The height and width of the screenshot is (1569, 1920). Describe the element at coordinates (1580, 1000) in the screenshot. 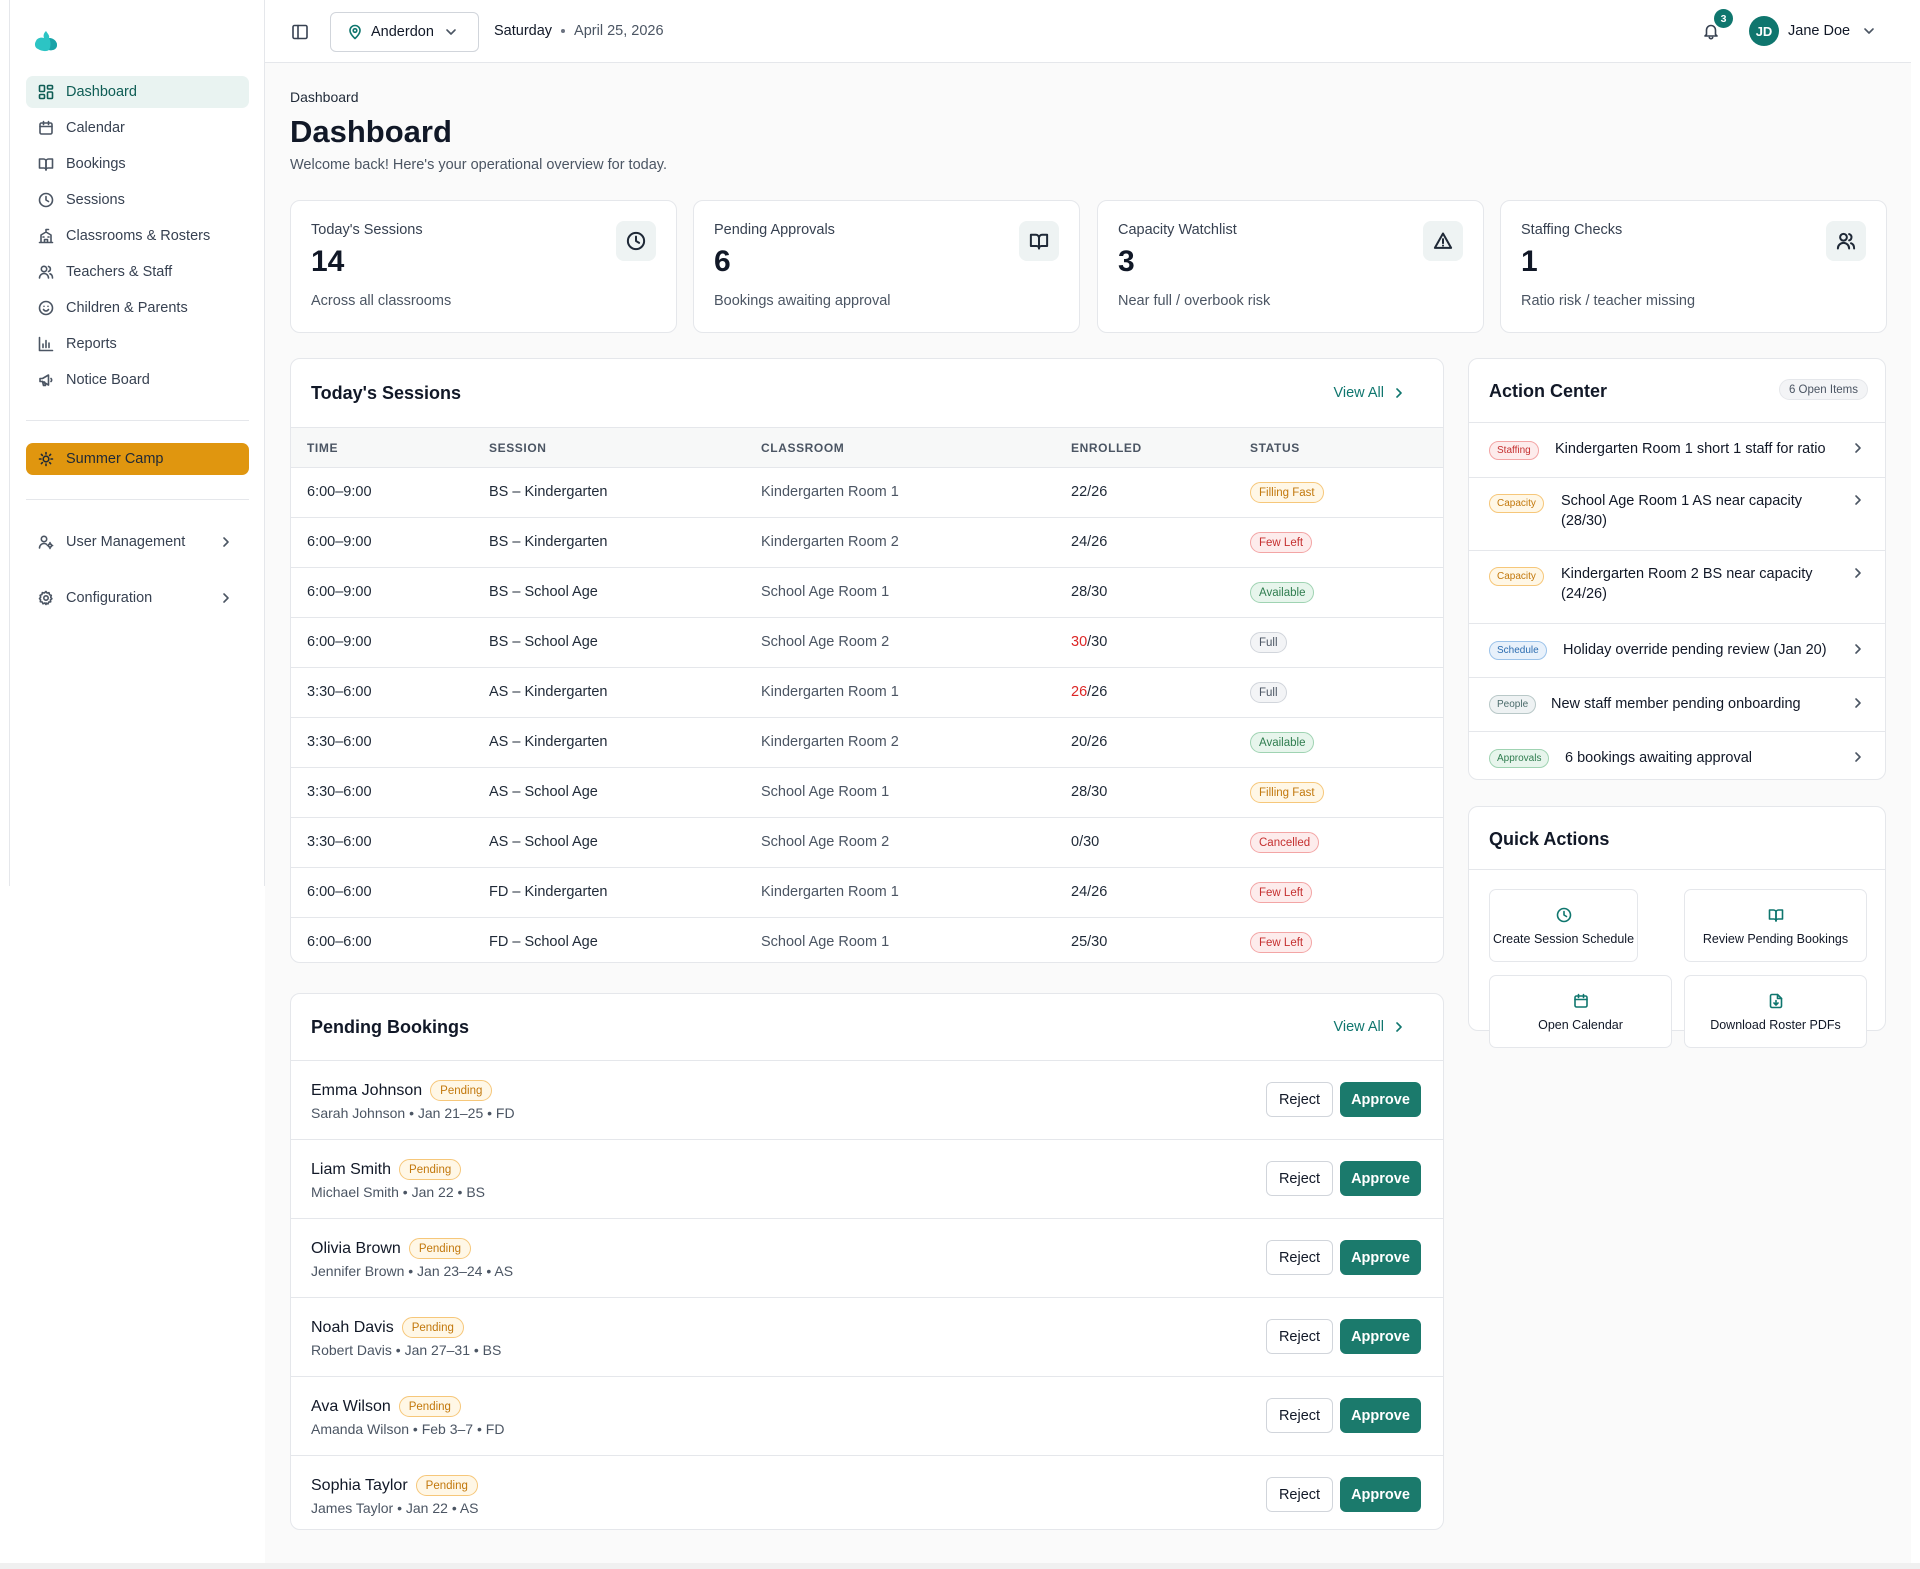

I see `calendar-icon` at that location.